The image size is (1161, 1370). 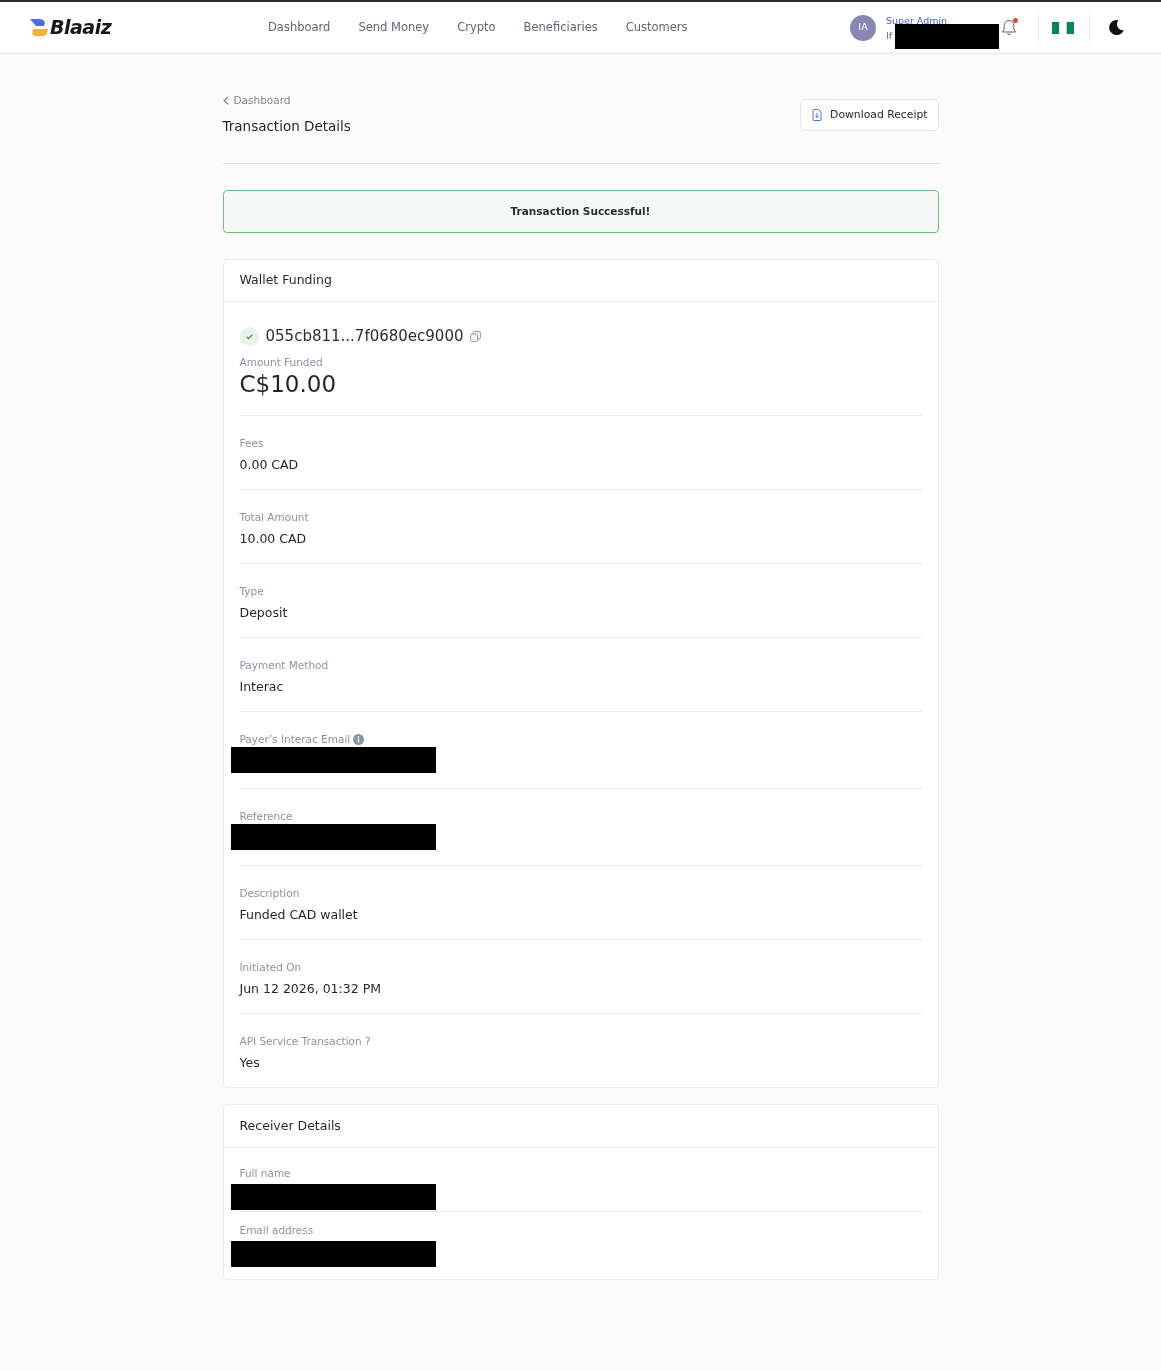 I want to click on flag-icon, so click(x=1063, y=27).